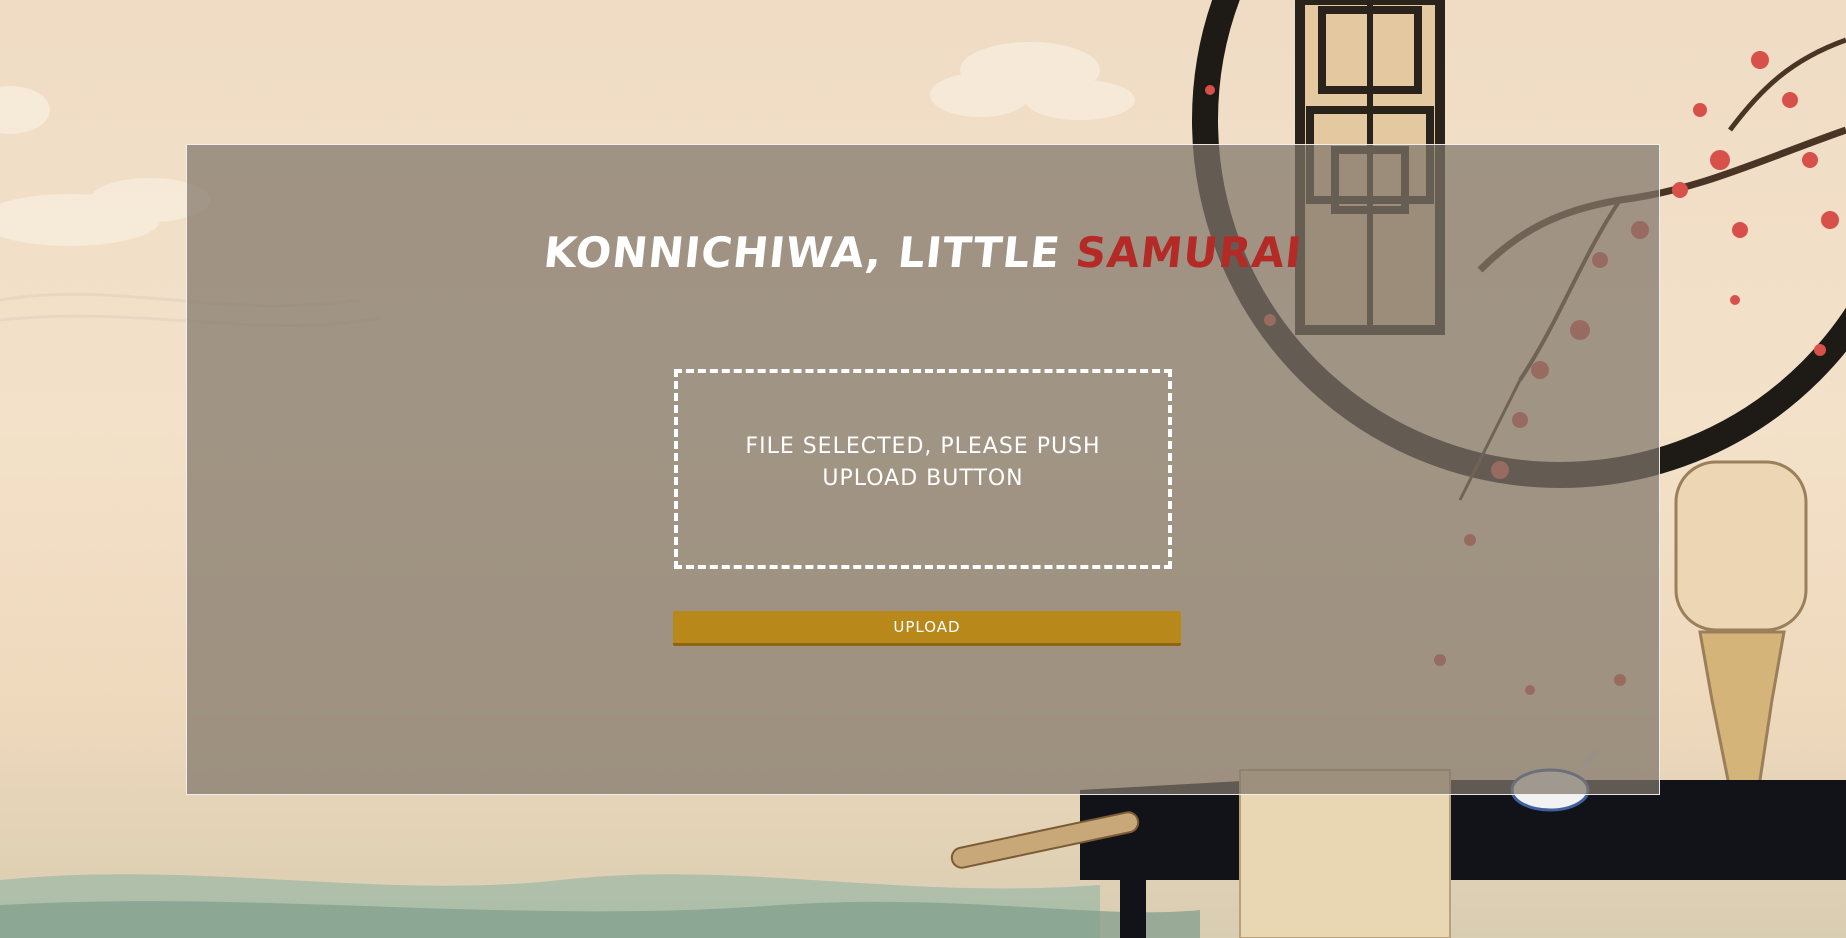  What do you see at coordinates (927, 628) in the screenshot?
I see `upload-button: UPLOAD` at bounding box center [927, 628].